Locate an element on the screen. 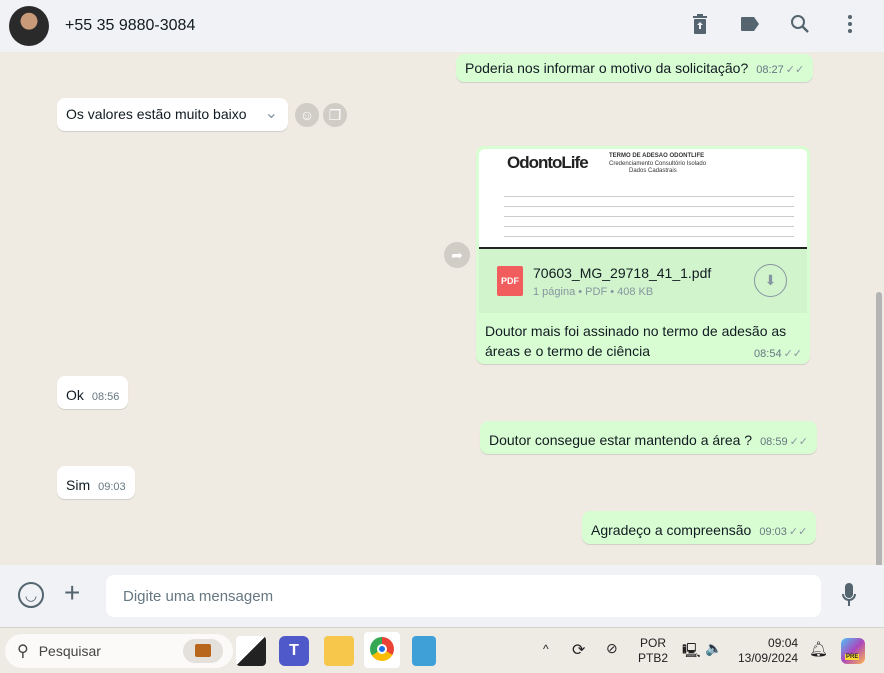  app-icon-terminal is located at coordinates (251, 651).